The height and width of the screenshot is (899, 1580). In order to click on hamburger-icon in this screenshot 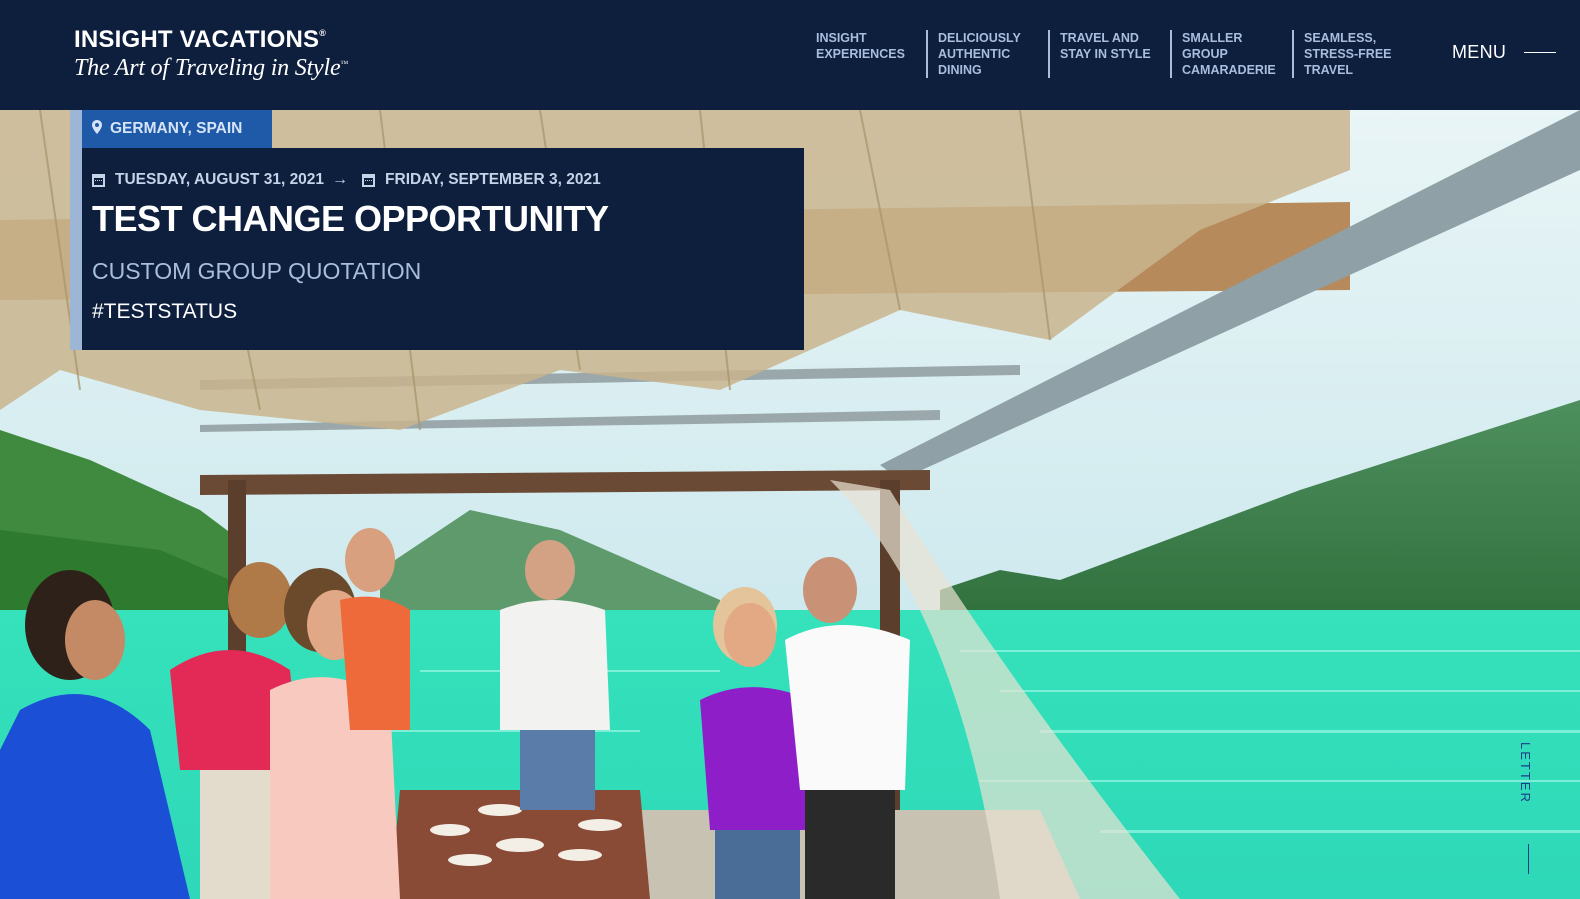, I will do `click(1540, 52)`.